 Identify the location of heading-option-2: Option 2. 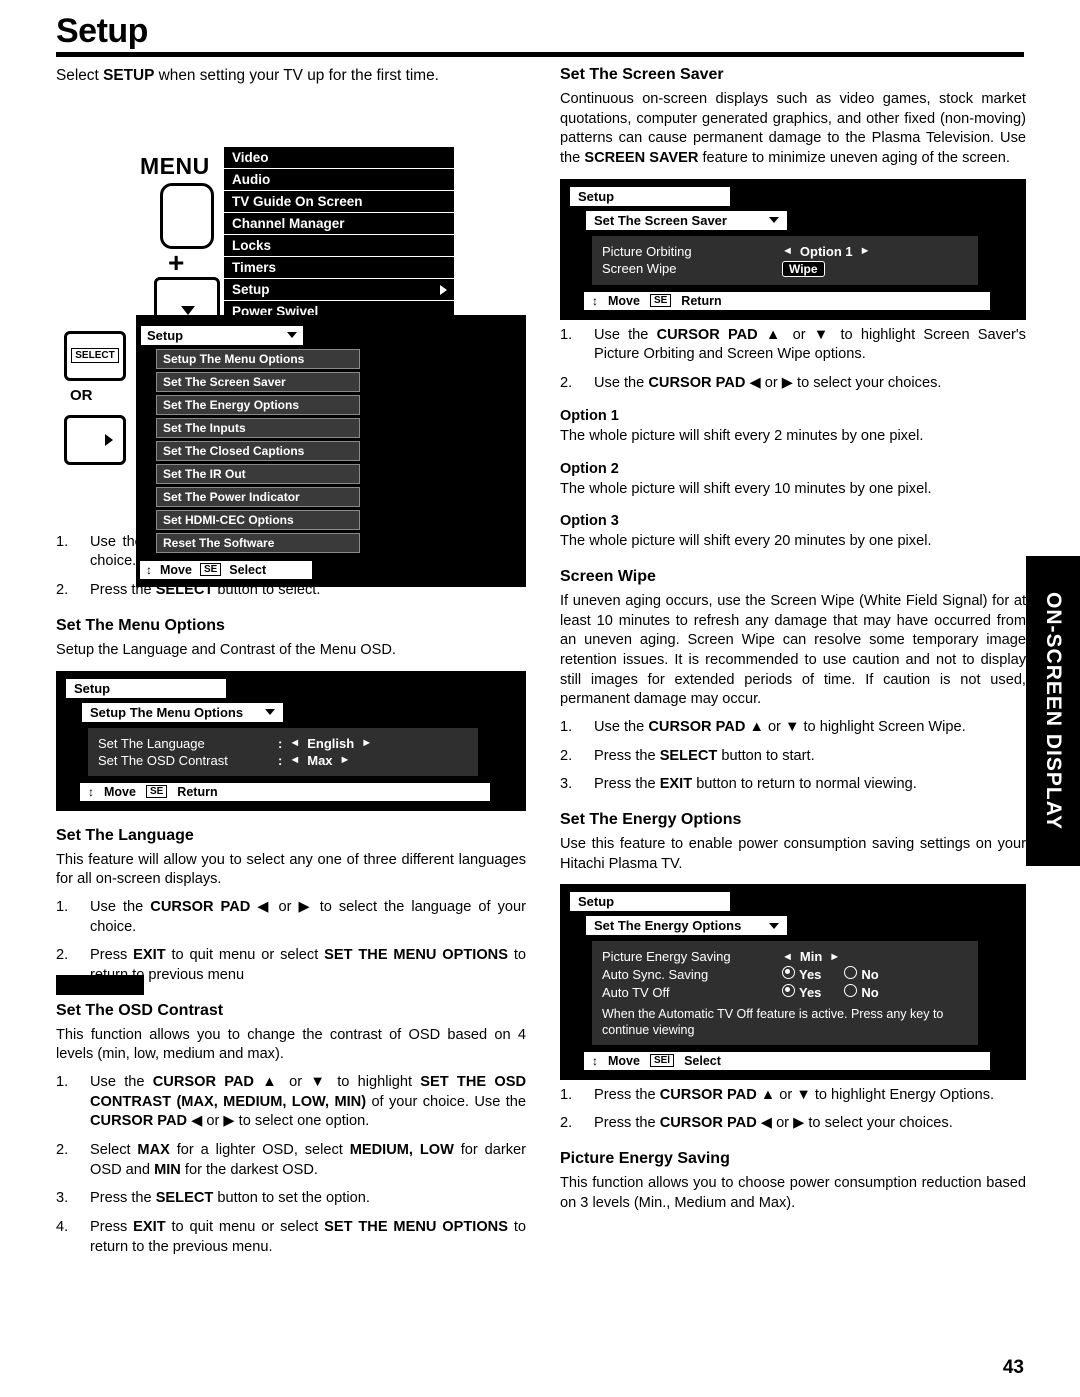
(589, 468).